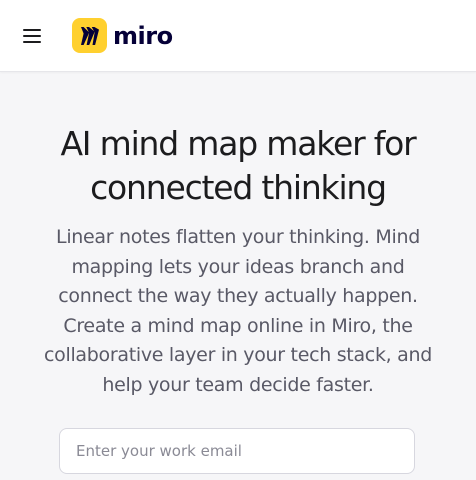 This screenshot has height=480, width=476. I want to click on title-line: connected thinking, so click(238, 187).